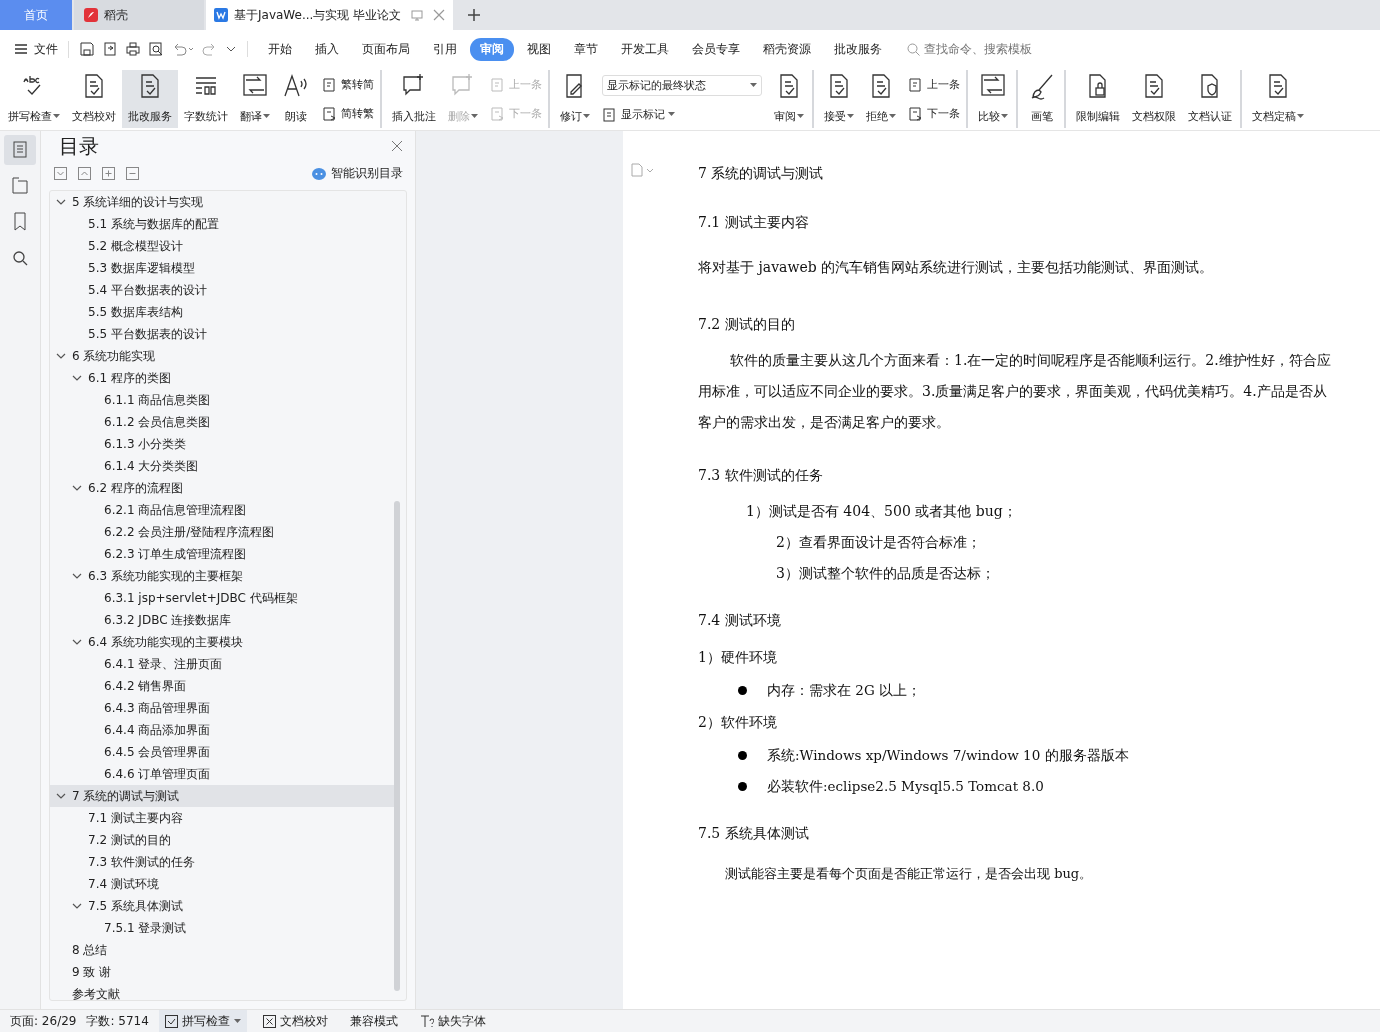 The height and width of the screenshot is (1032, 1380). Describe the element at coordinates (206, 99) in the screenshot. I see `ribbon-button: 字数统计` at that location.